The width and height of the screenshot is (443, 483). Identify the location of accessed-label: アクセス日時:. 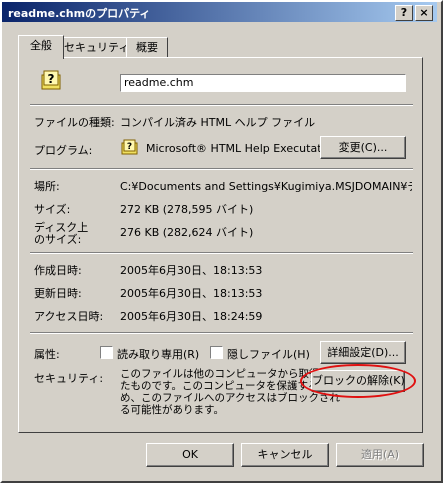
(69, 316).